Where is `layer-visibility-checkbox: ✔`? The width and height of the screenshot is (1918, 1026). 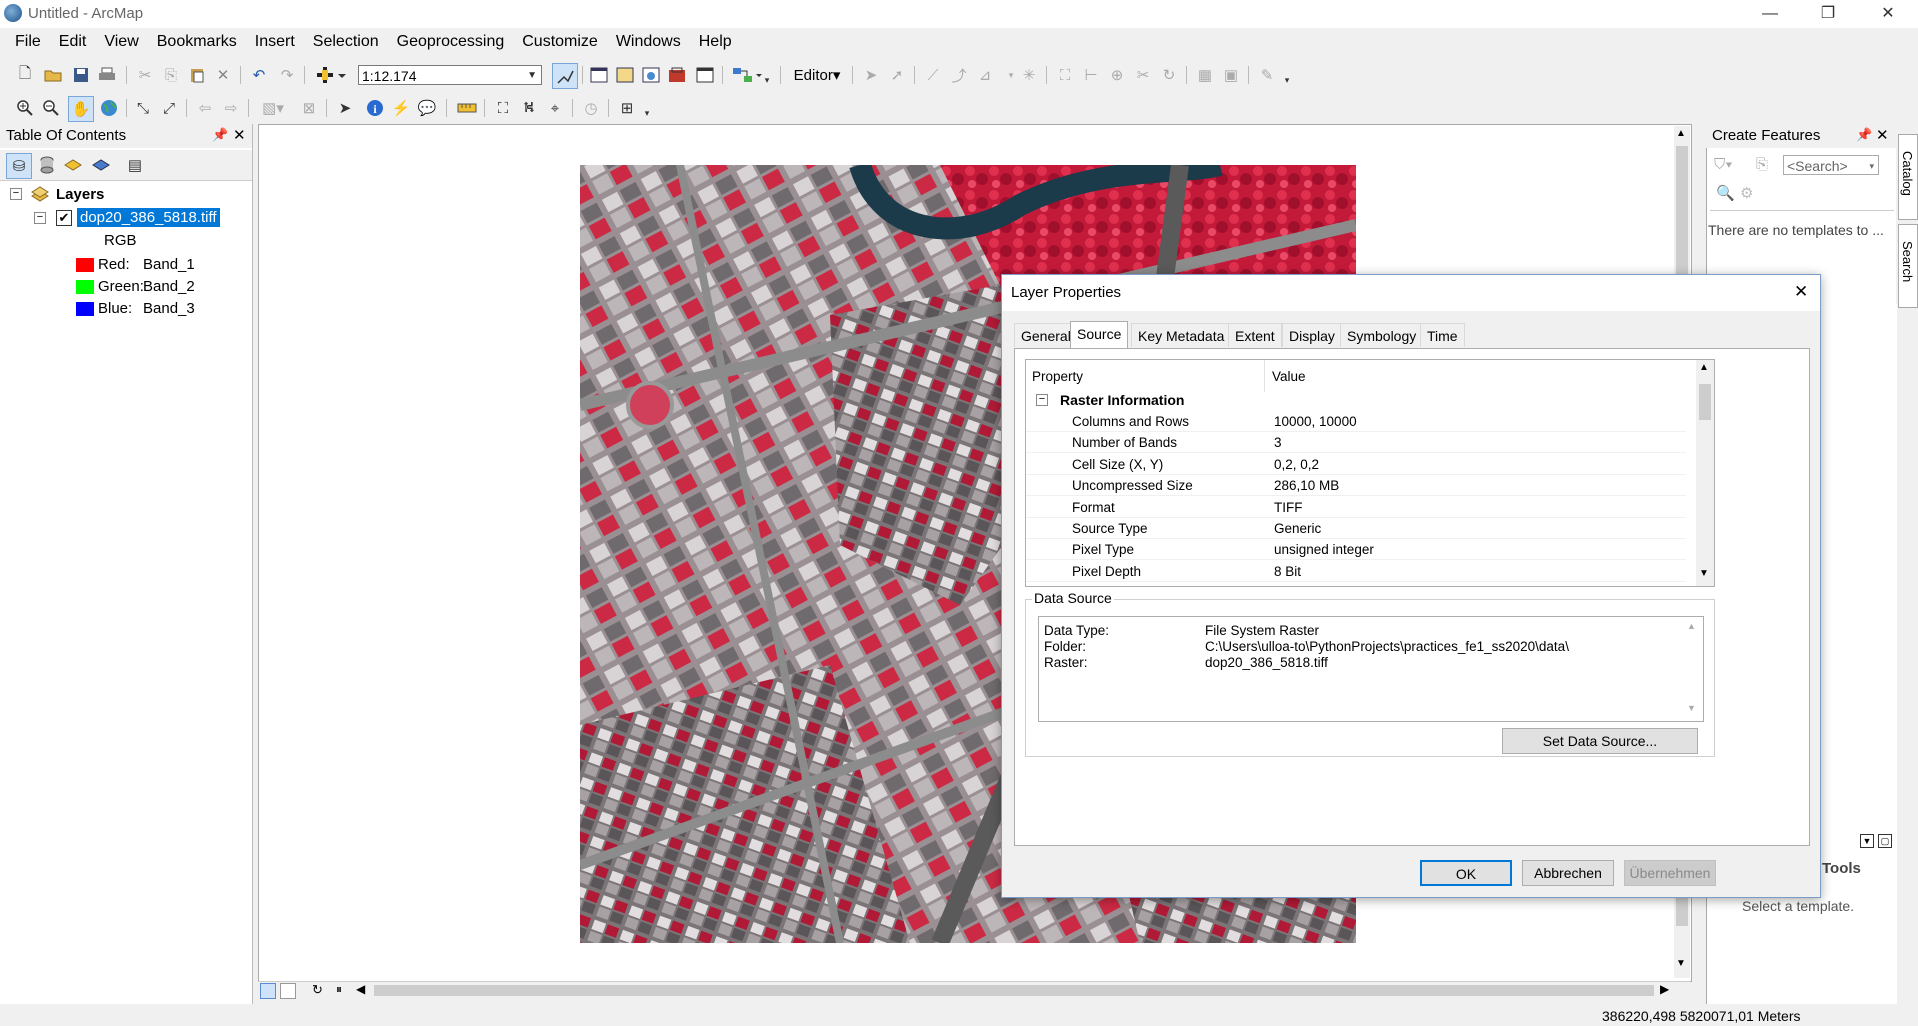 layer-visibility-checkbox: ✔ is located at coordinates (64, 218).